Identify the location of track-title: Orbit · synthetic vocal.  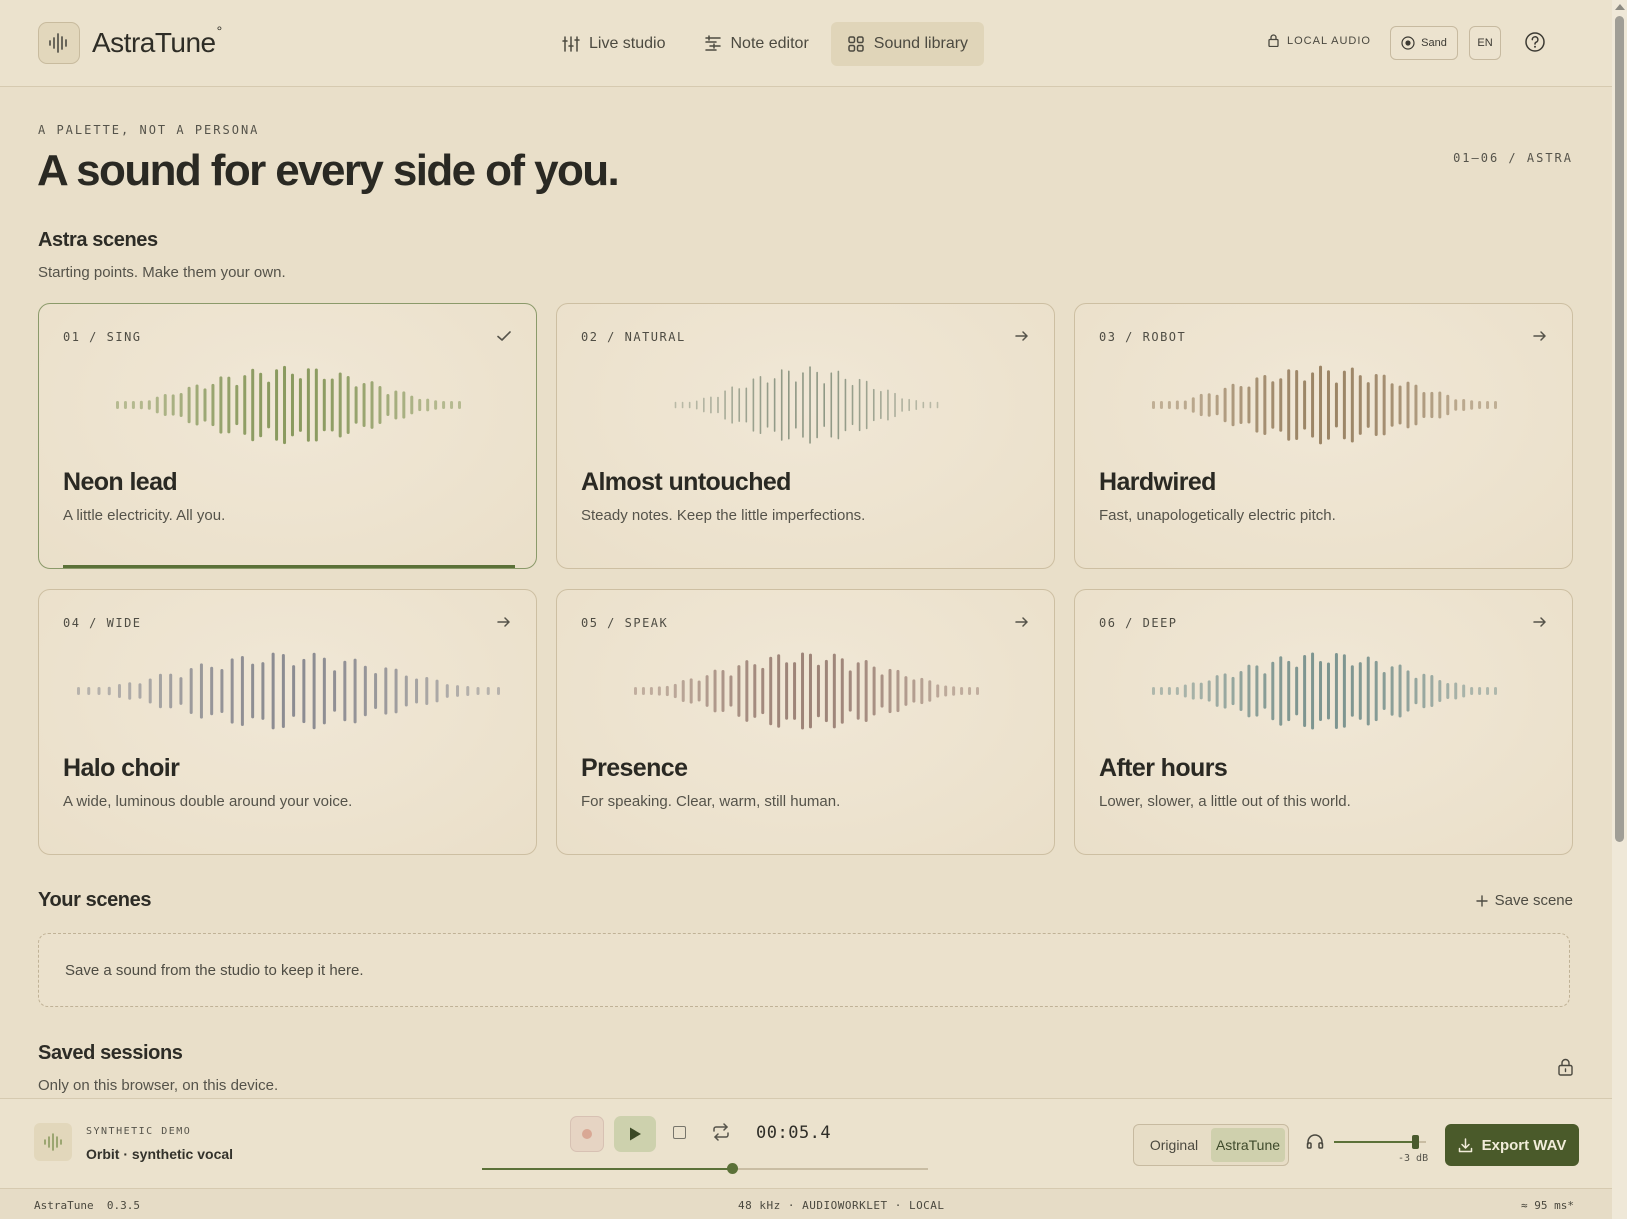
(160, 1154).